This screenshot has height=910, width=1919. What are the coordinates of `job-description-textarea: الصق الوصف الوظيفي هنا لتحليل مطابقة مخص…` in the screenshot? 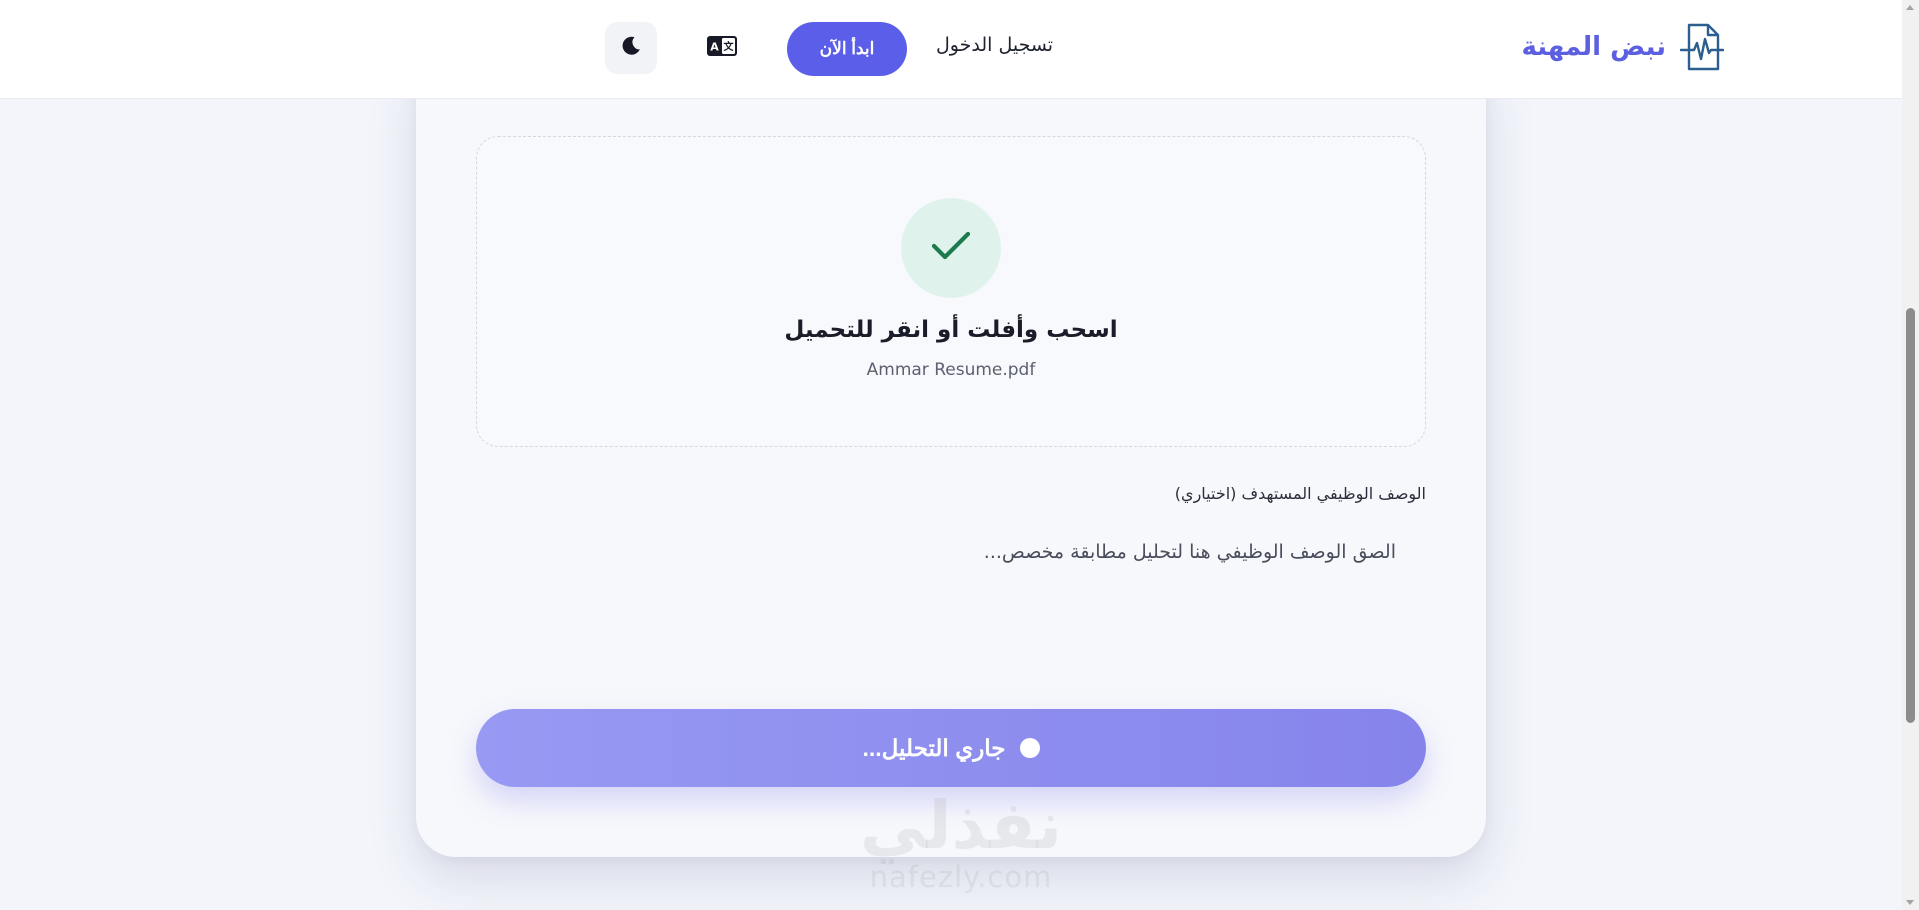 It's located at (951, 629).